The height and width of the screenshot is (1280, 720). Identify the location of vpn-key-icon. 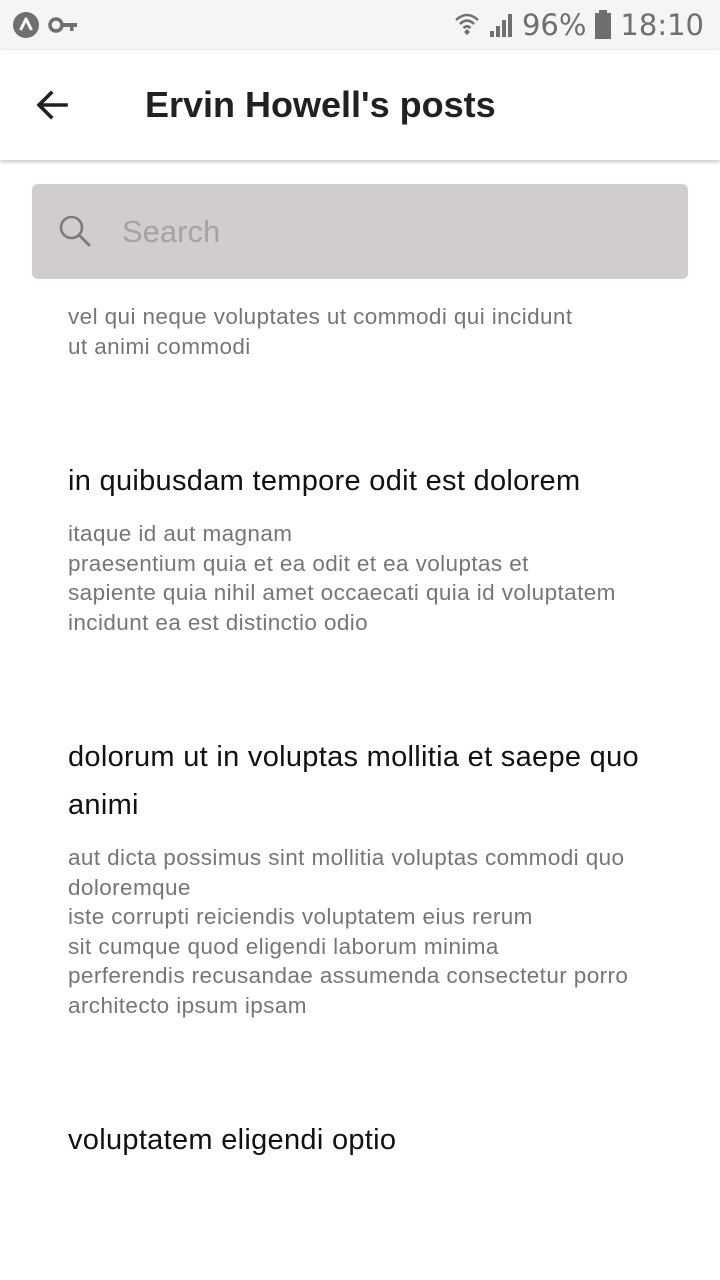
(62, 25).